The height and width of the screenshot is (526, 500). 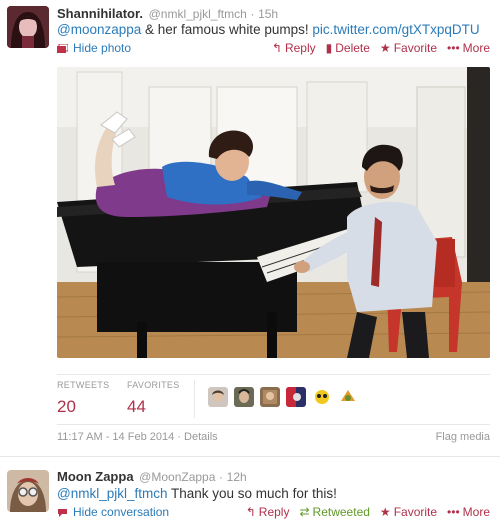 I want to click on tweet-actions: ↰ Reply ▮ Delete ★ Favorite ••• More, so click(x=381, y=48).